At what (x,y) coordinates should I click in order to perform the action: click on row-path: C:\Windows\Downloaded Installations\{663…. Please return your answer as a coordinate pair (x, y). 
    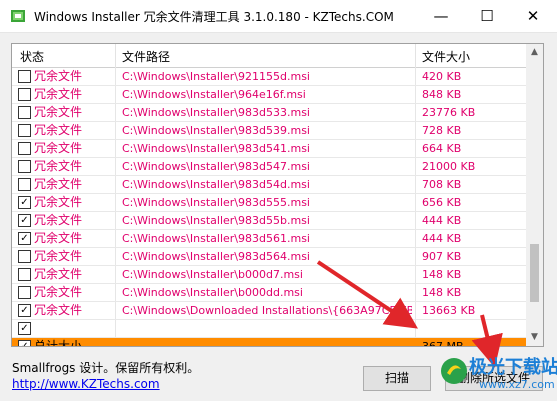
    Looking at the image, I should click on (267, 310).